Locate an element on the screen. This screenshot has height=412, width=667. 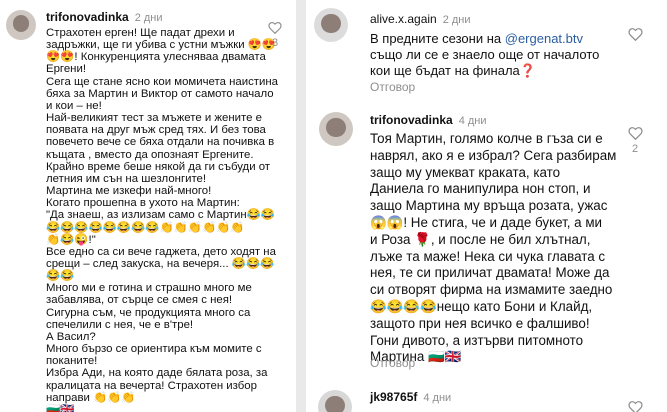
comment-line: 🇧🇬🇬🇧 is located at coordinates (60, 407).